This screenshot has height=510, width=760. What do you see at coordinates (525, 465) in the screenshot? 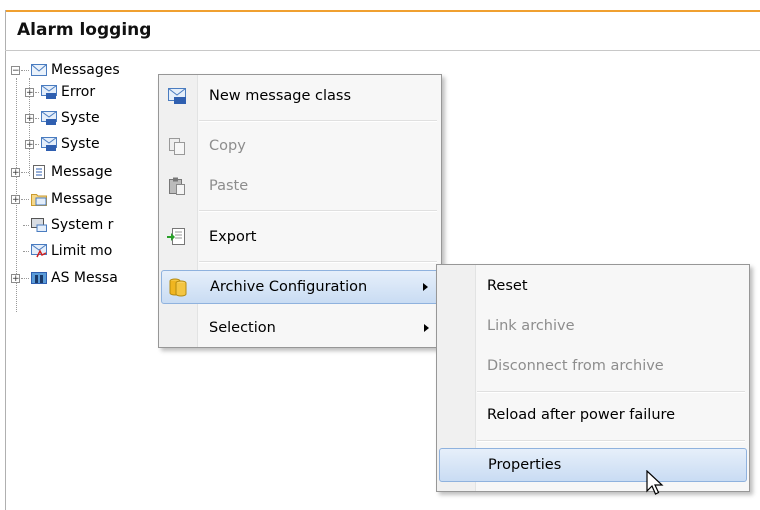
I see `menu-item-label: Properties` at bounding box center [525, 465].